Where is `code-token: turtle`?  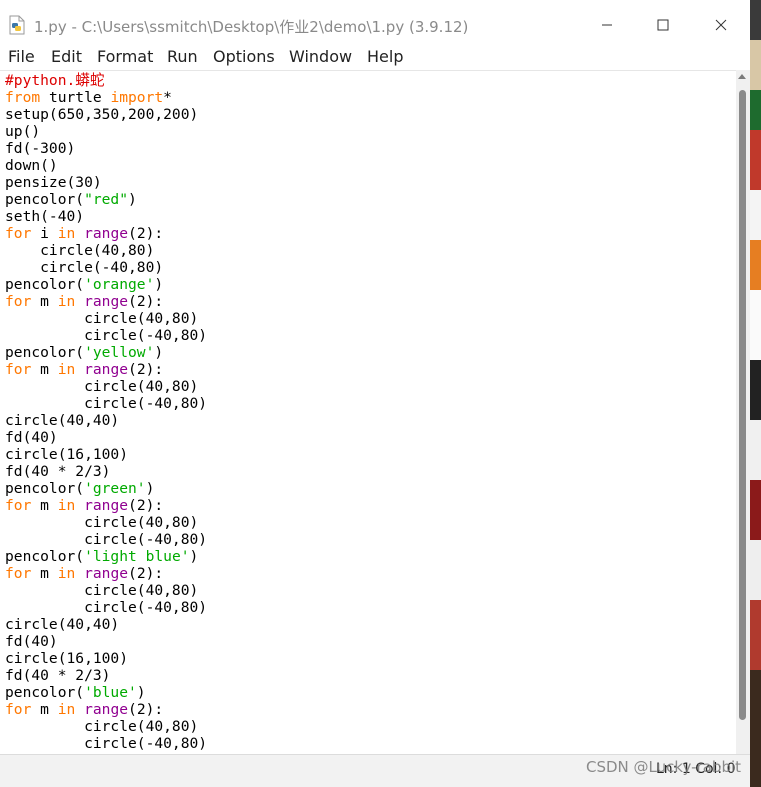
code-token: turtle is located at coordinates (75, 97).